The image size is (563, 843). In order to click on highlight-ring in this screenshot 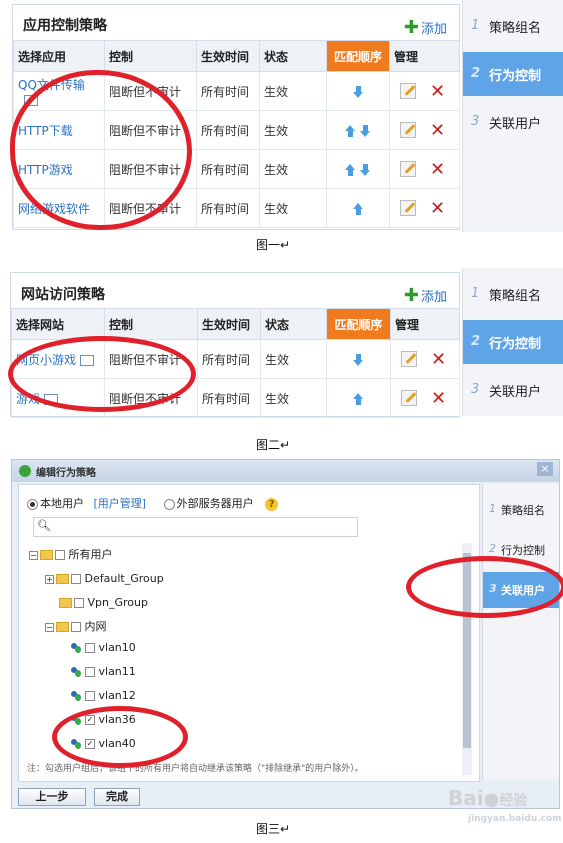, I will do `click(120, 737)`.